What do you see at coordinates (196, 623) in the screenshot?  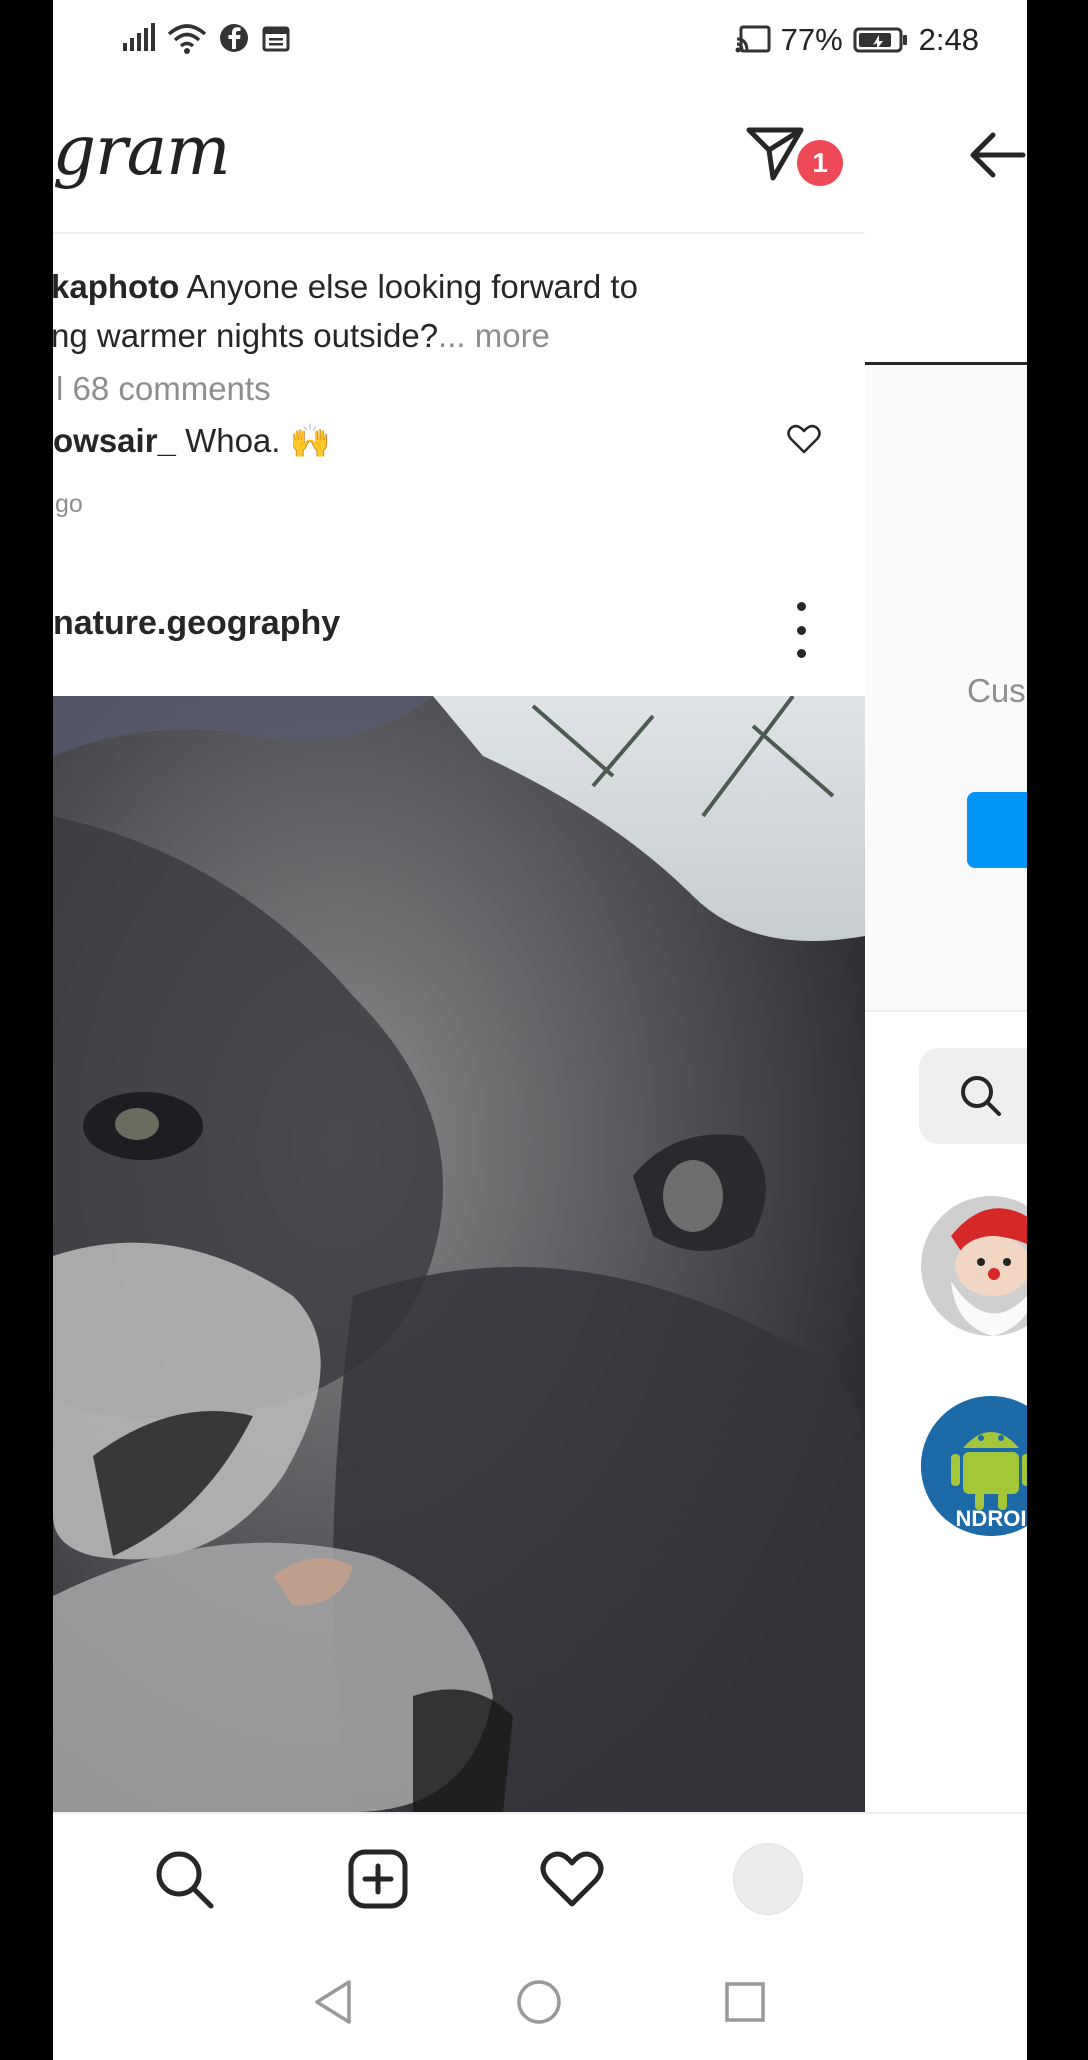 I see `post-username: nature.geography` at bounding box center [196, 623].